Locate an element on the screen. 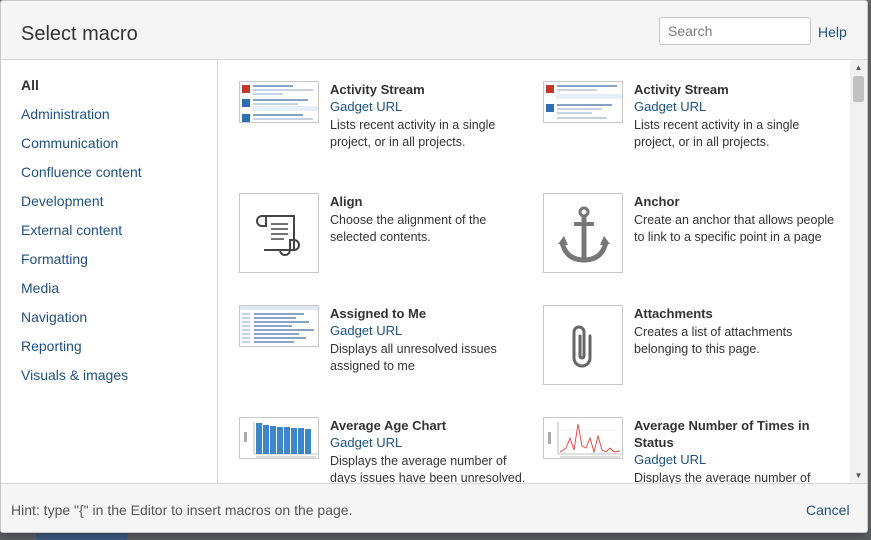 The image size is (871, 540). macro-title: Assigned to Me is located at coordinates (378, 313).